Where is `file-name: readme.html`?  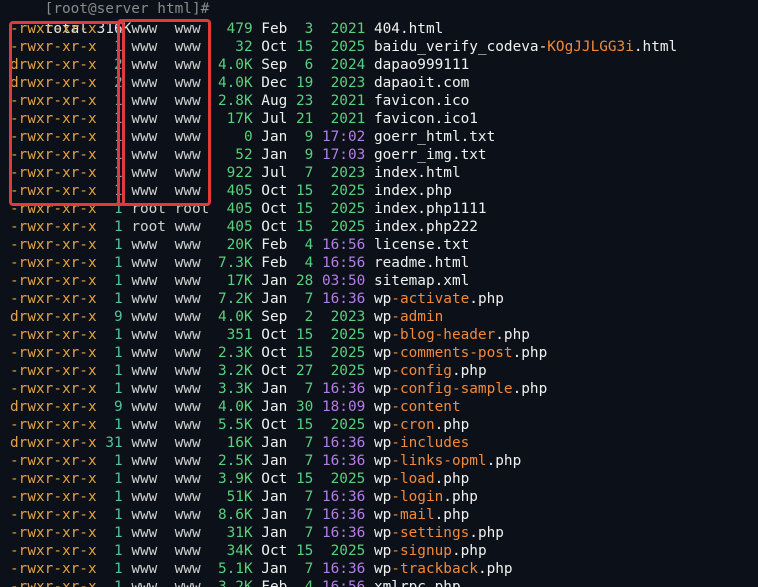
file-name: readme.html is located at coordinates (421, 263).